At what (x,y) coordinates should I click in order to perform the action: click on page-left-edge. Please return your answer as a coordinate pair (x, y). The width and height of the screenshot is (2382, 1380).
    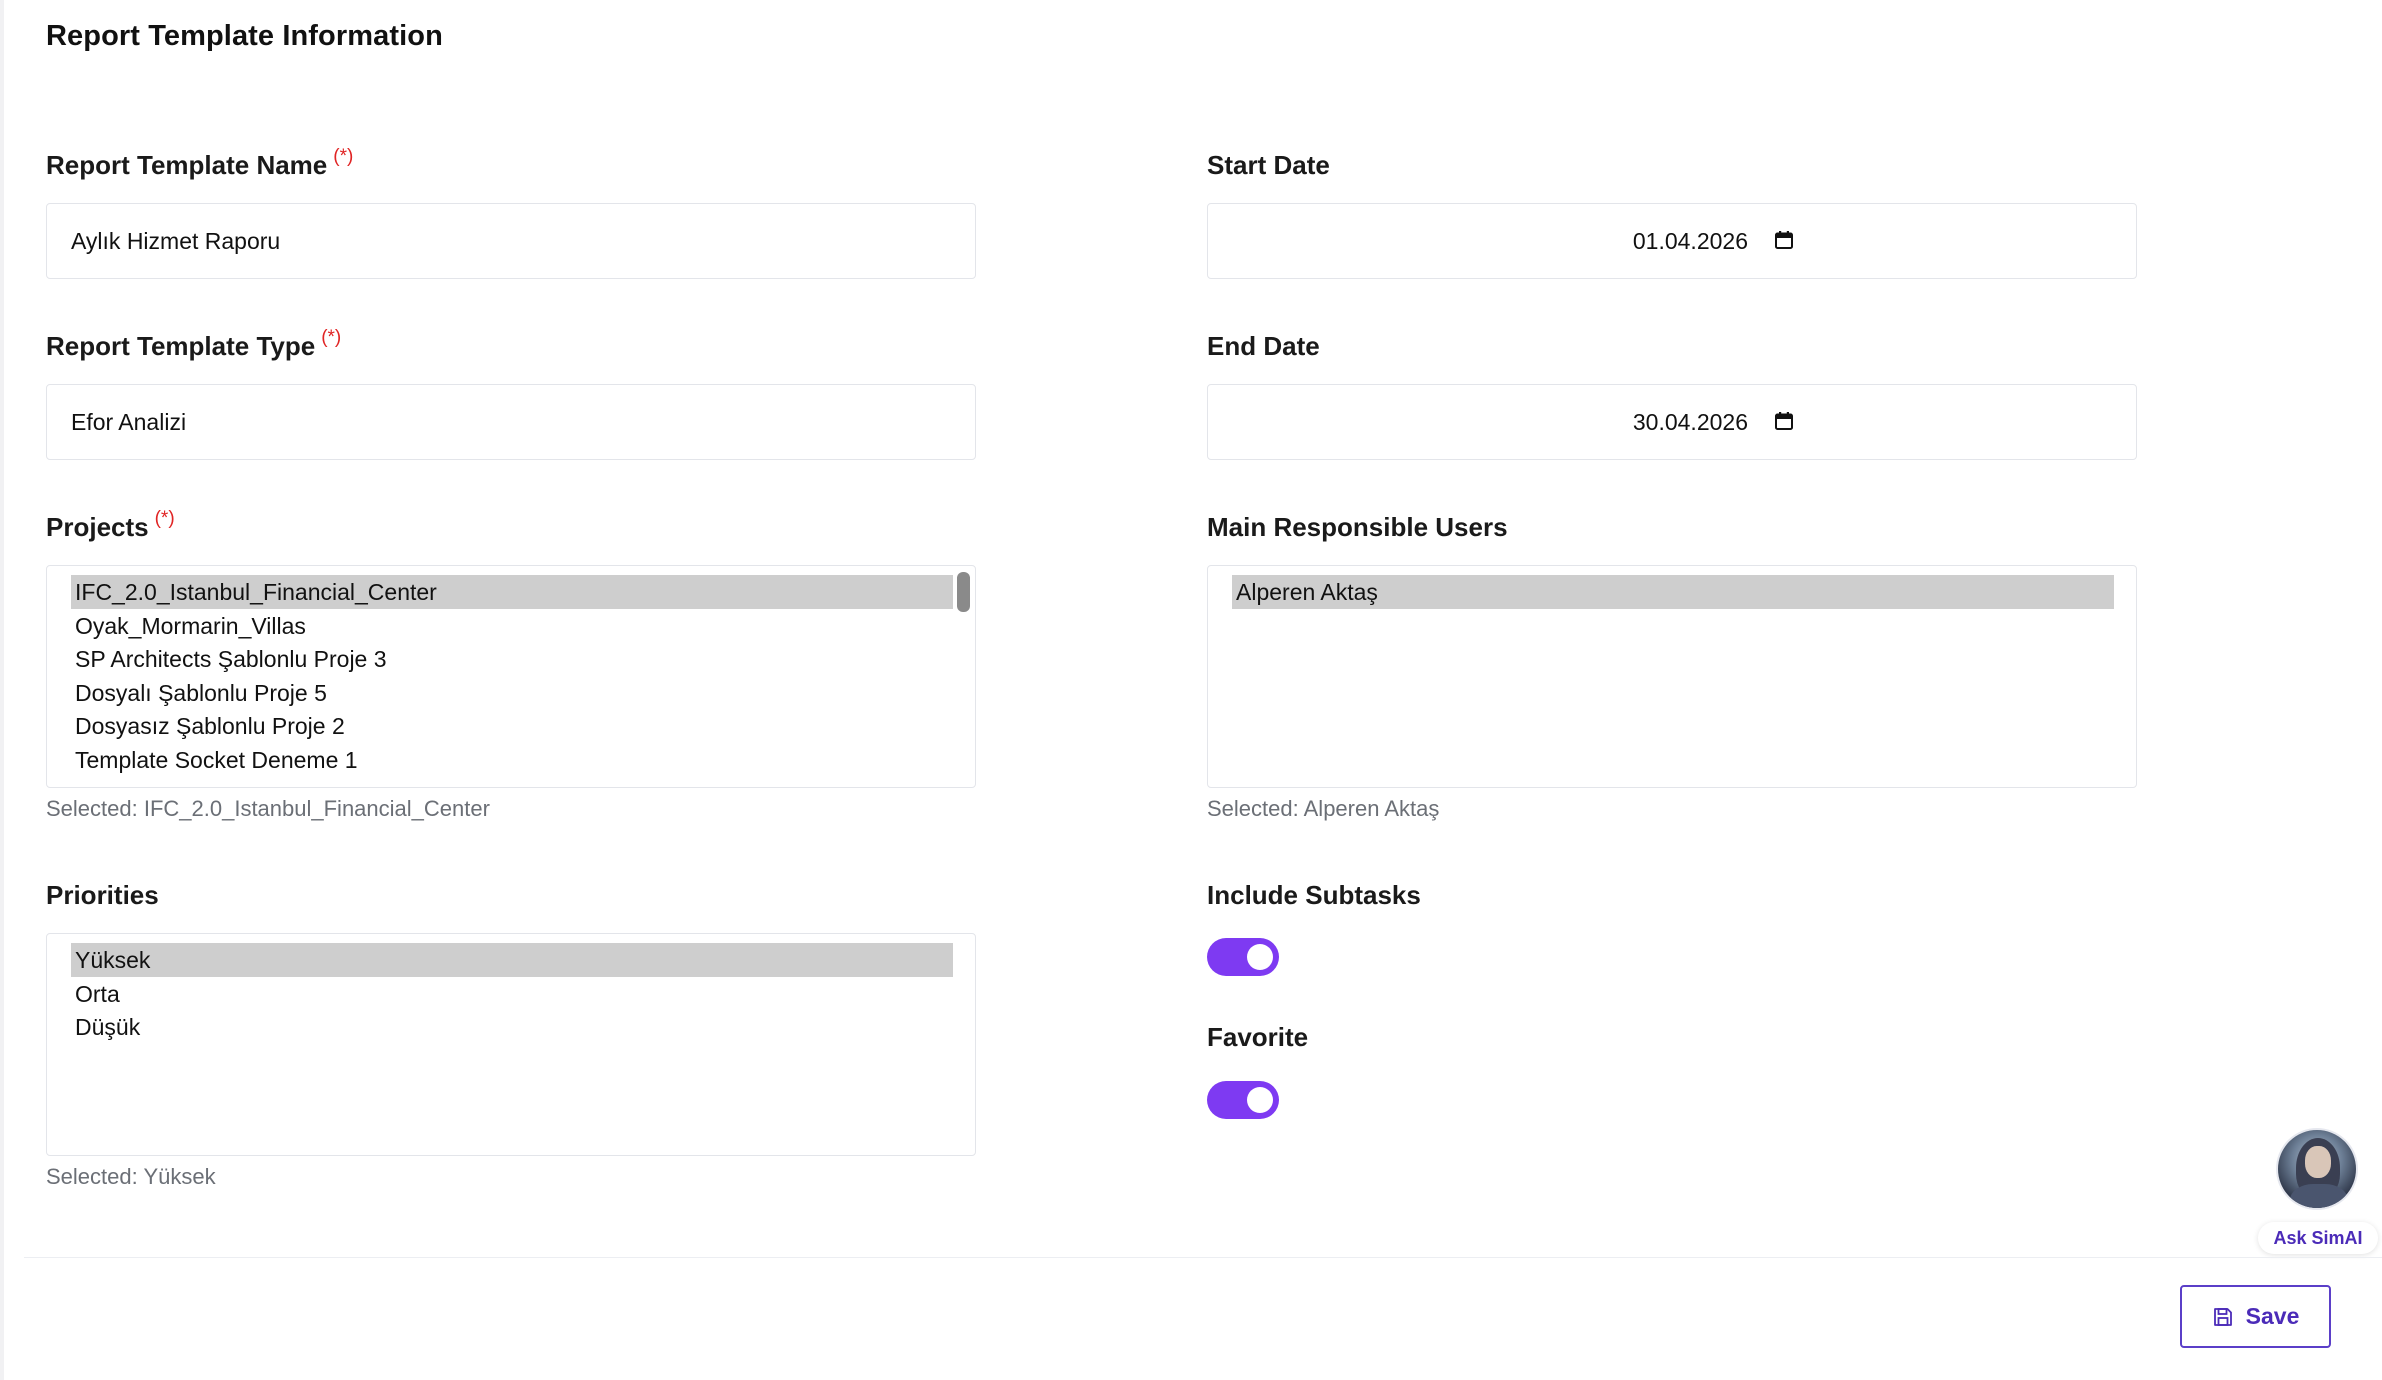
    Looking at the image, I should click on (2, 690).